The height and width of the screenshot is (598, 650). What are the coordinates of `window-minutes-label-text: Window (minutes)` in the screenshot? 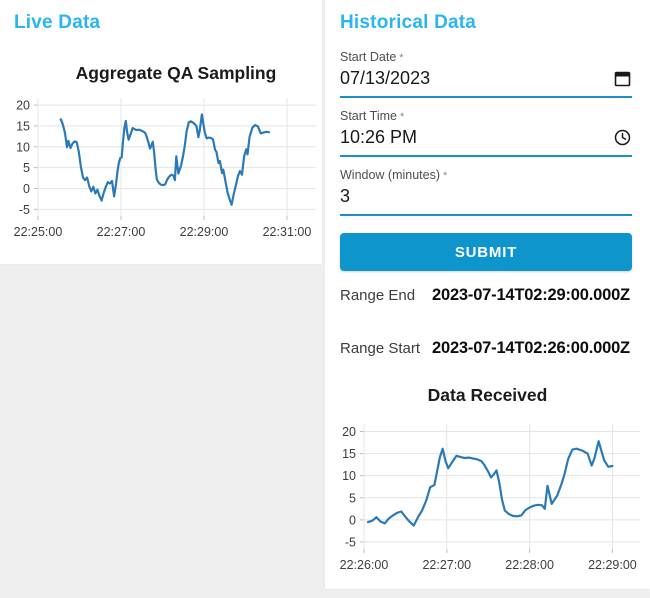 It's located at (390, 175).